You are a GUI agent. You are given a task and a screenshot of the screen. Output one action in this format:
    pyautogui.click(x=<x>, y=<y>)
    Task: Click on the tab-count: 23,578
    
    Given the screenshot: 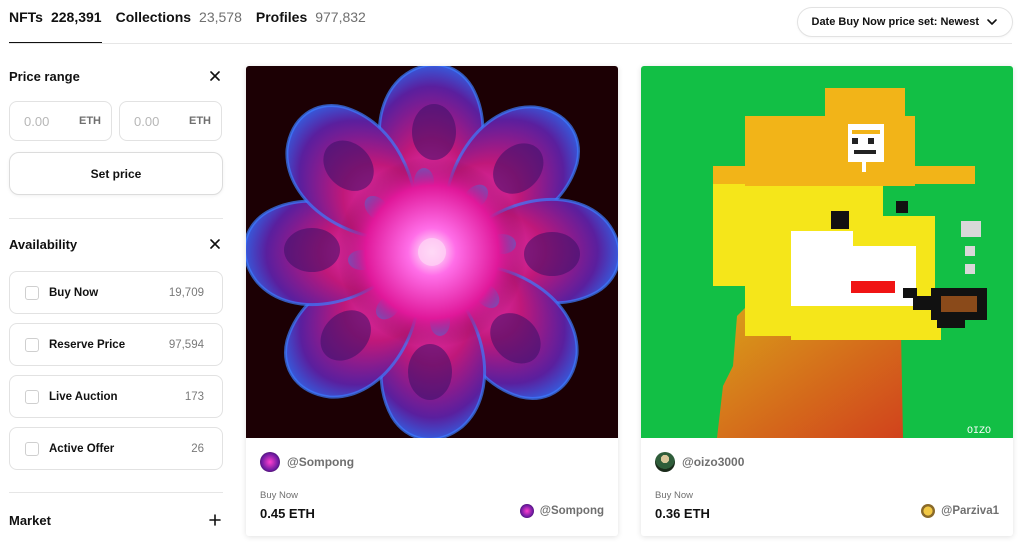 What is the action you would take?
    pyautogui.click(x=220, y=16)
    